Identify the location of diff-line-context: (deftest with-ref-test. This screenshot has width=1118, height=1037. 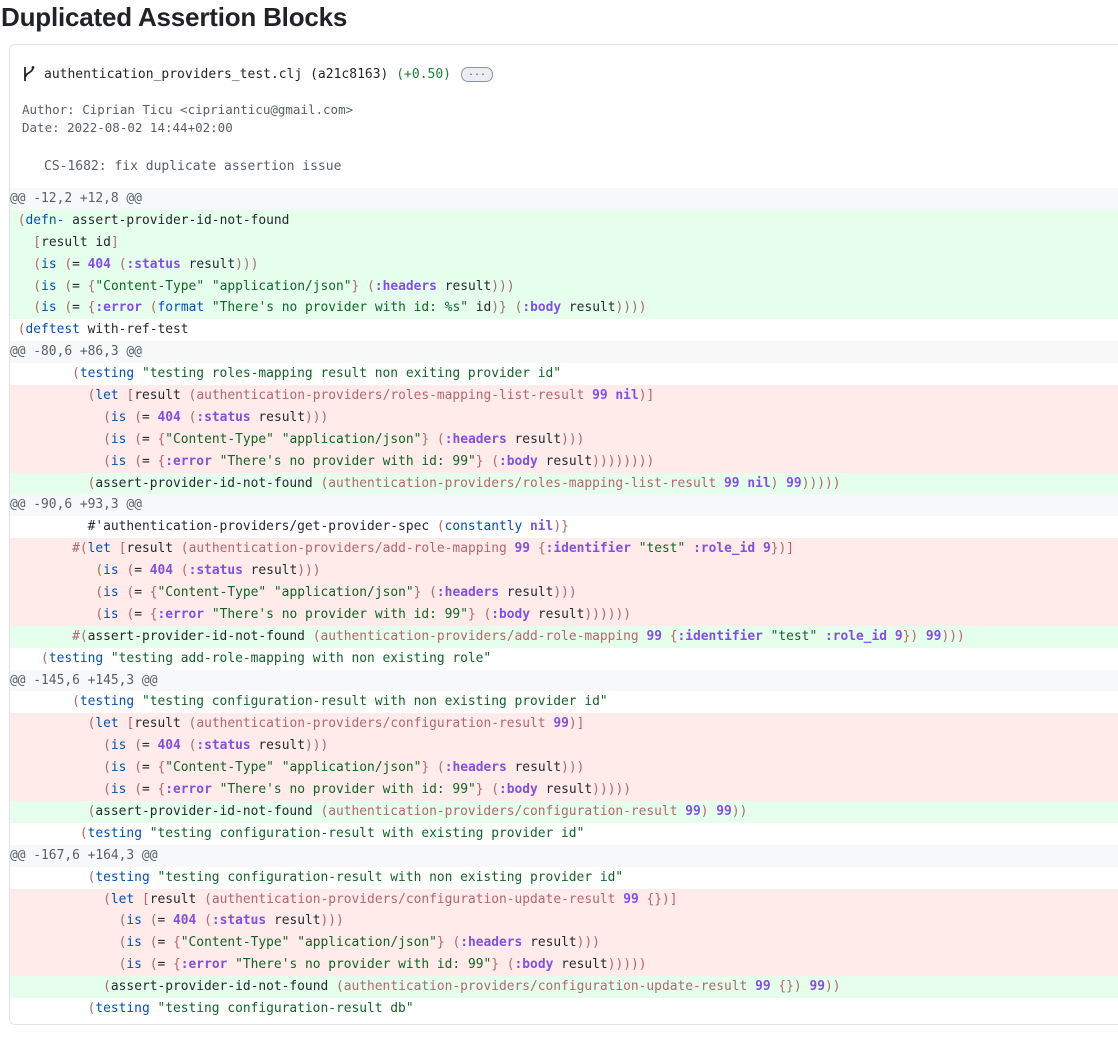
(564, 330).